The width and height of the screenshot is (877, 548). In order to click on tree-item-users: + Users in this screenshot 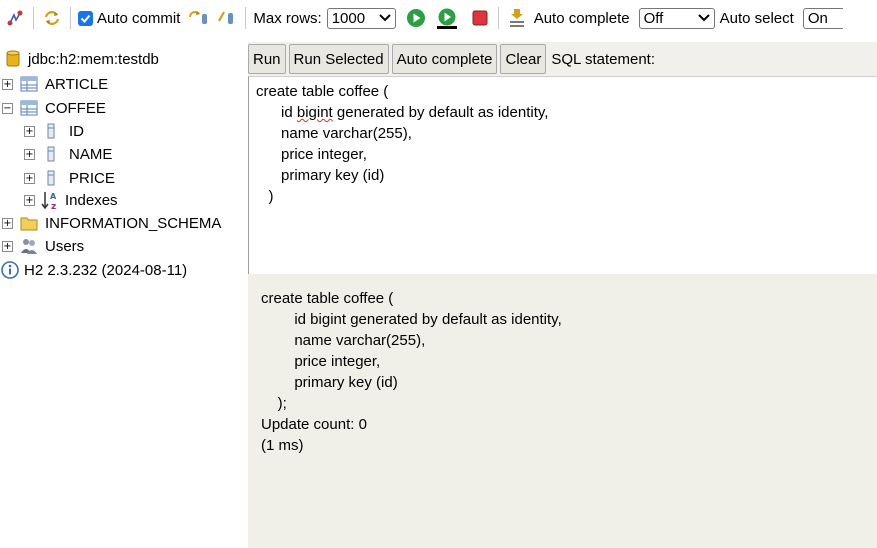, I will do `click(43, 246)`.